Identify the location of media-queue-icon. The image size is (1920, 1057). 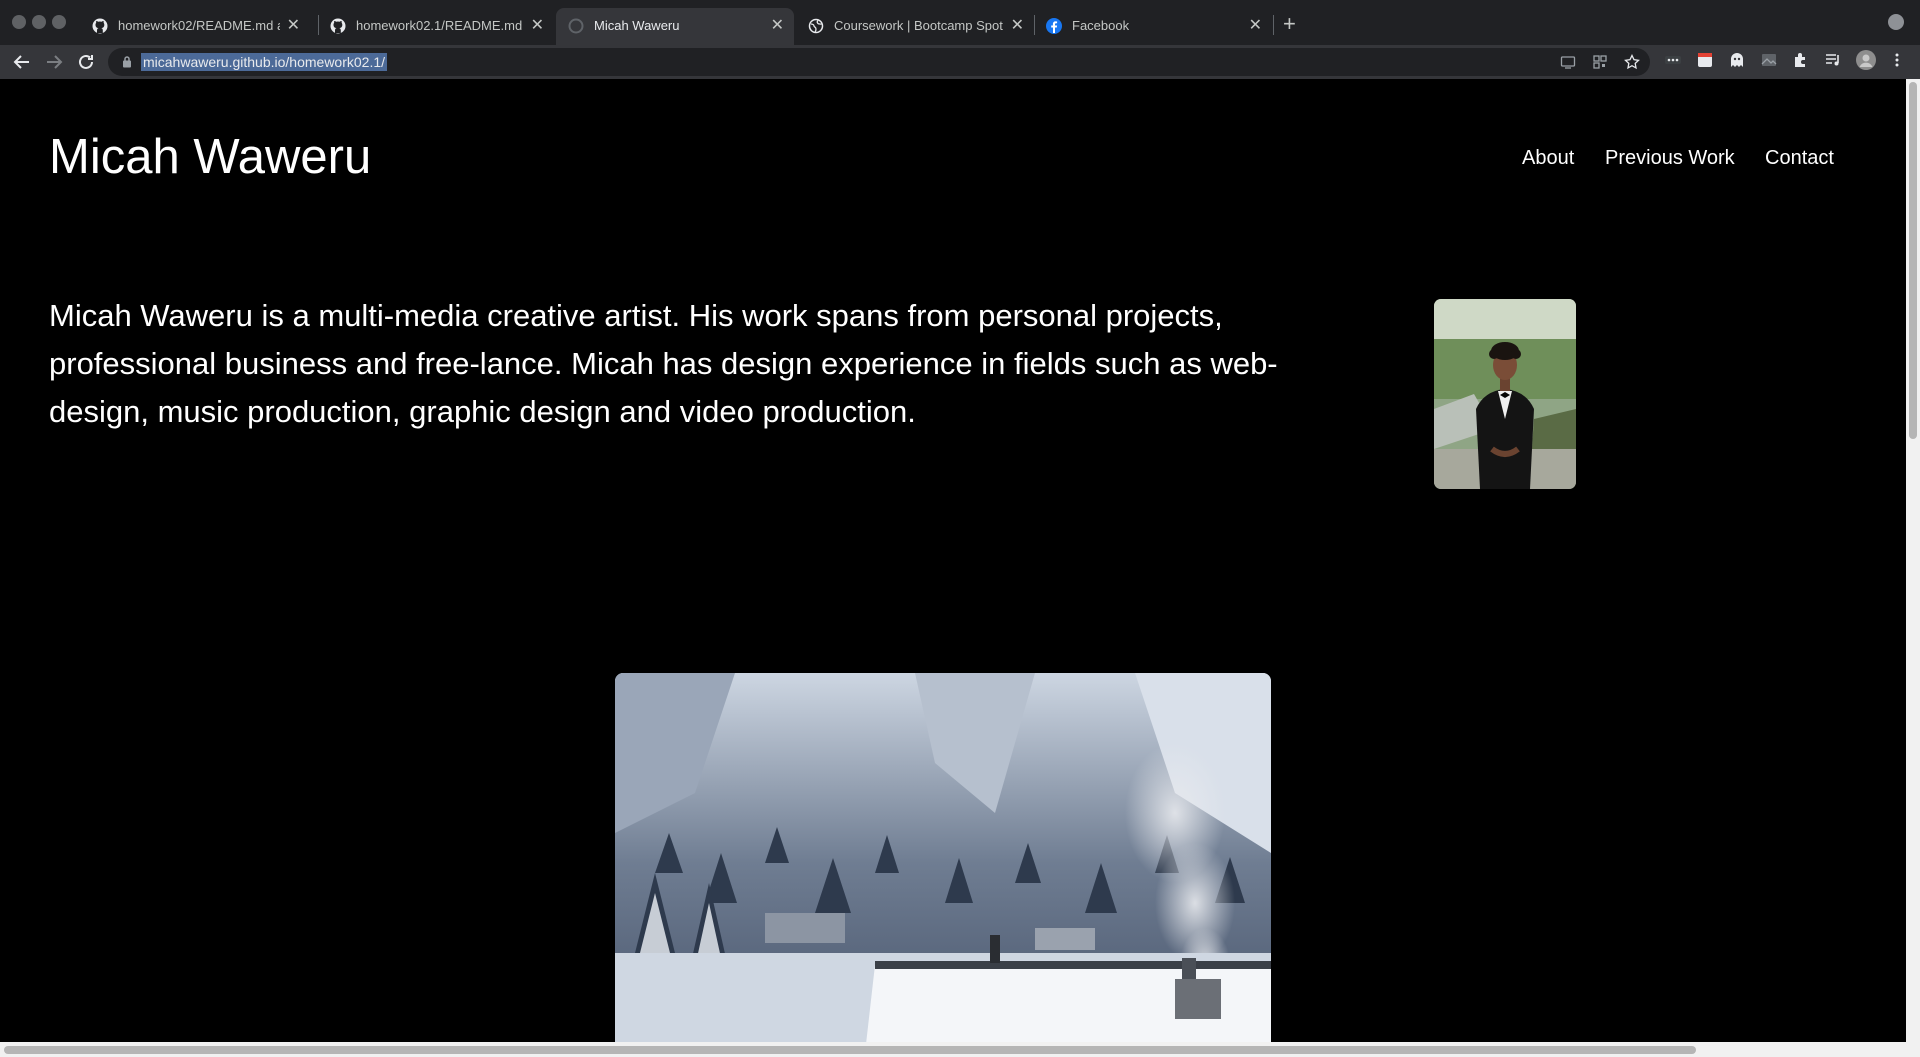
(1833, 60).